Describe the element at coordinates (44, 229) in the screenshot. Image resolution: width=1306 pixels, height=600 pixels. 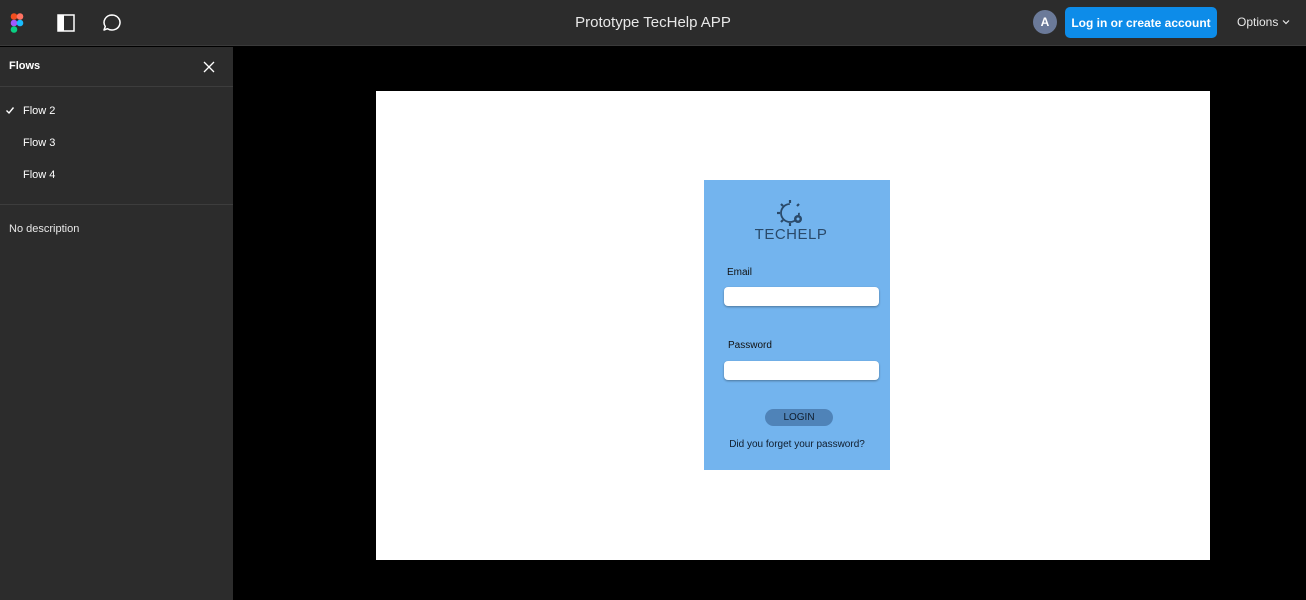
I see `flow-description: No description` at that location.